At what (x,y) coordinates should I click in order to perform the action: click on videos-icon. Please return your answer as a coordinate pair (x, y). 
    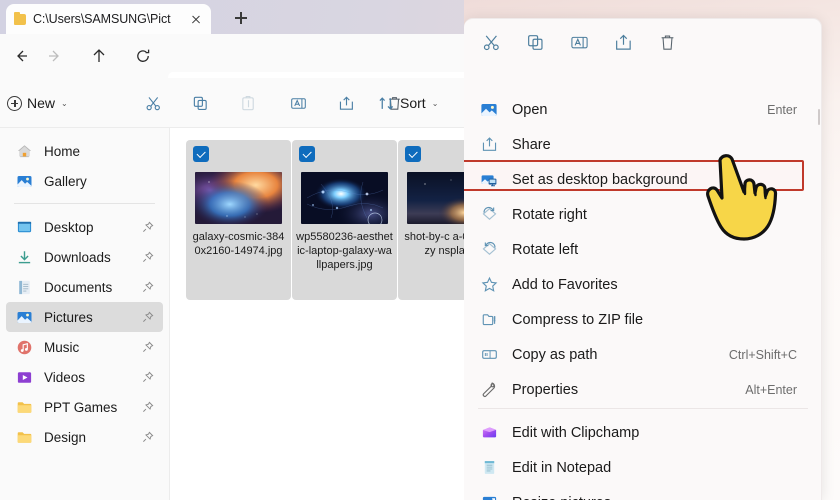
    Looking at the image, I should click on (24, 377).